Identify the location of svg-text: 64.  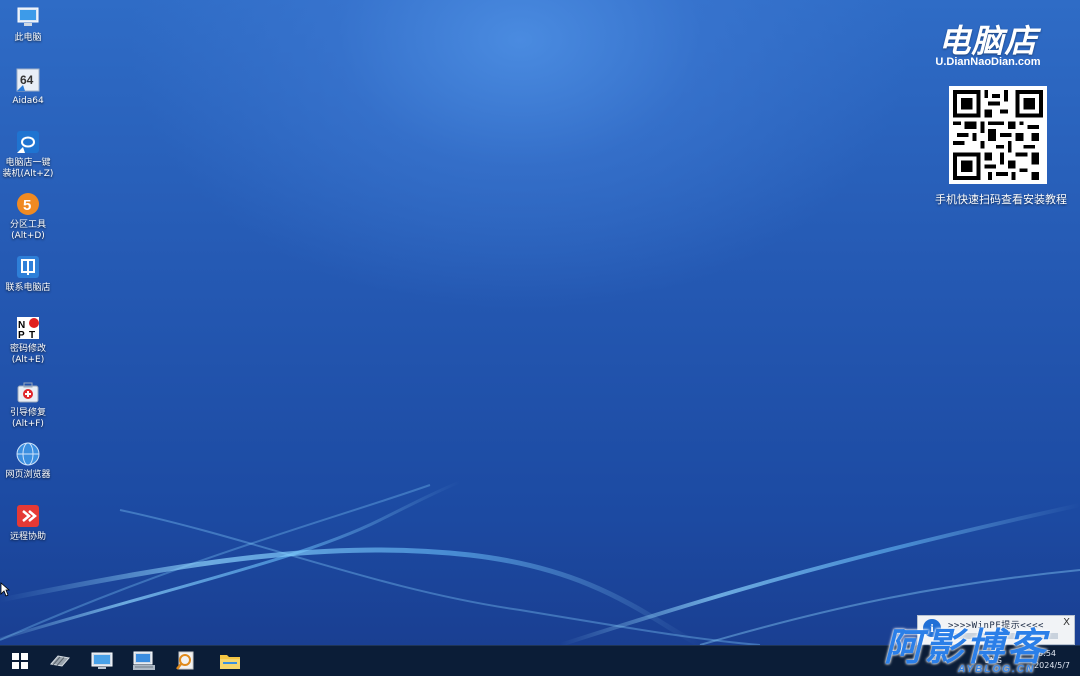
(27, 80).